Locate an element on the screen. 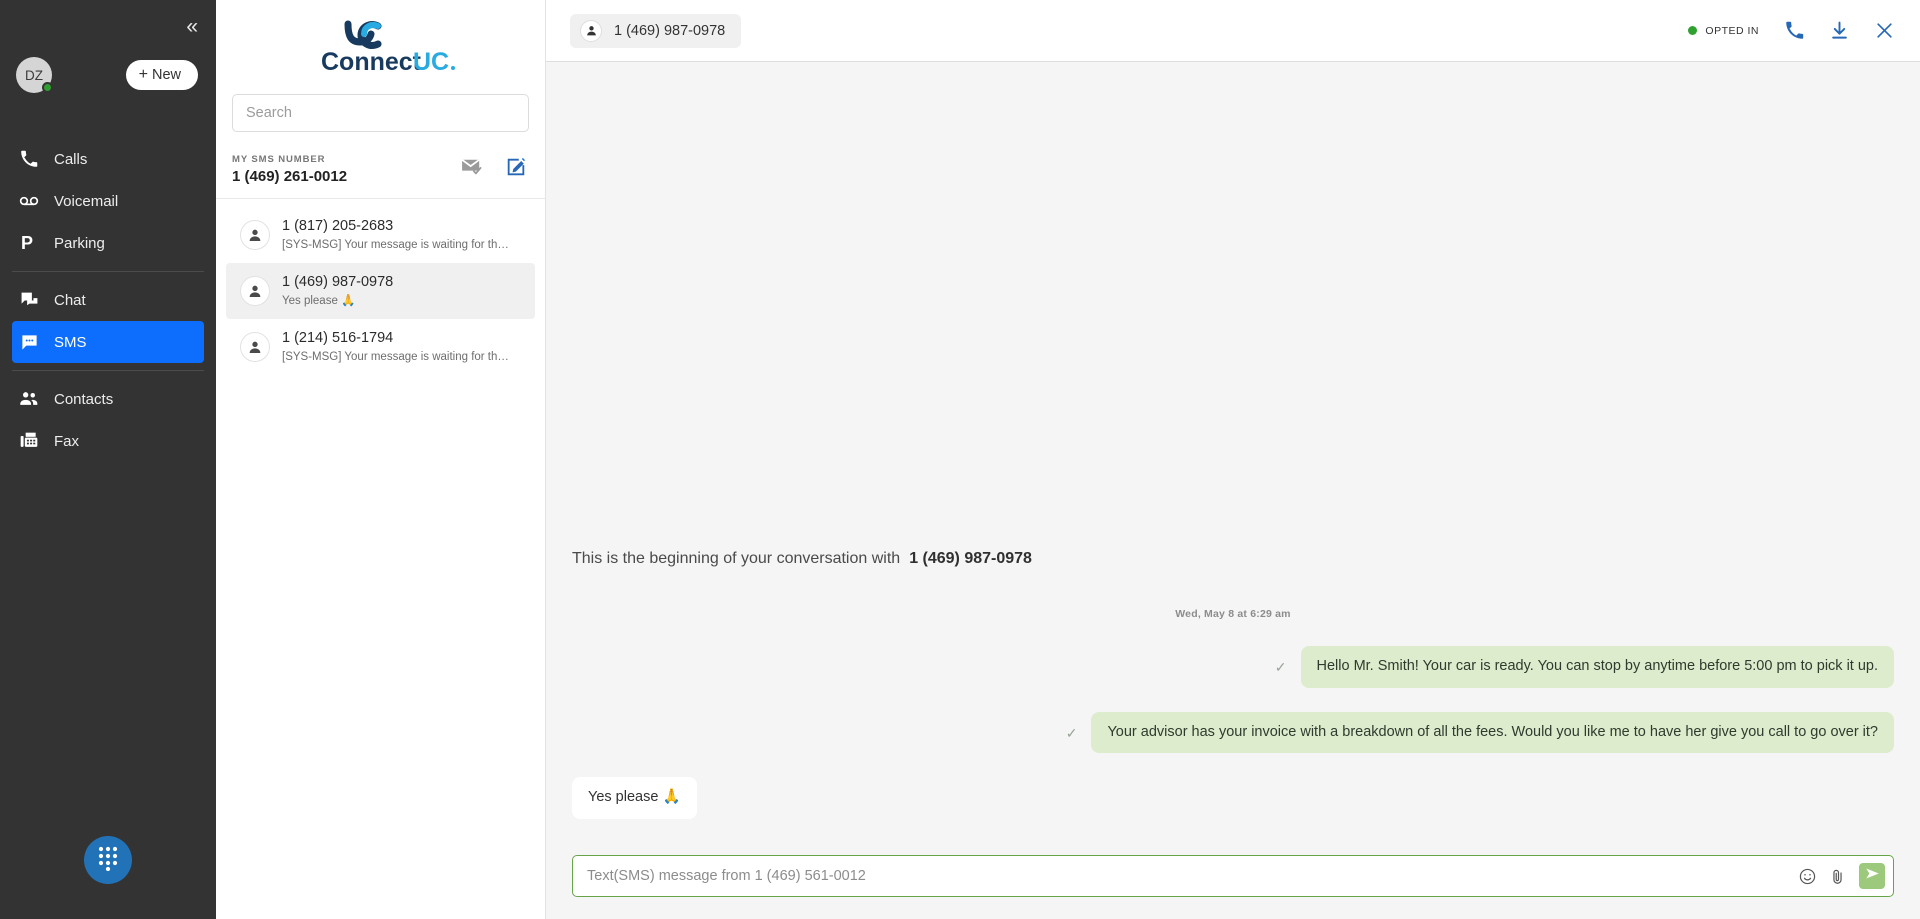  parking-p-icon: P is located at coordinates (29, 243).